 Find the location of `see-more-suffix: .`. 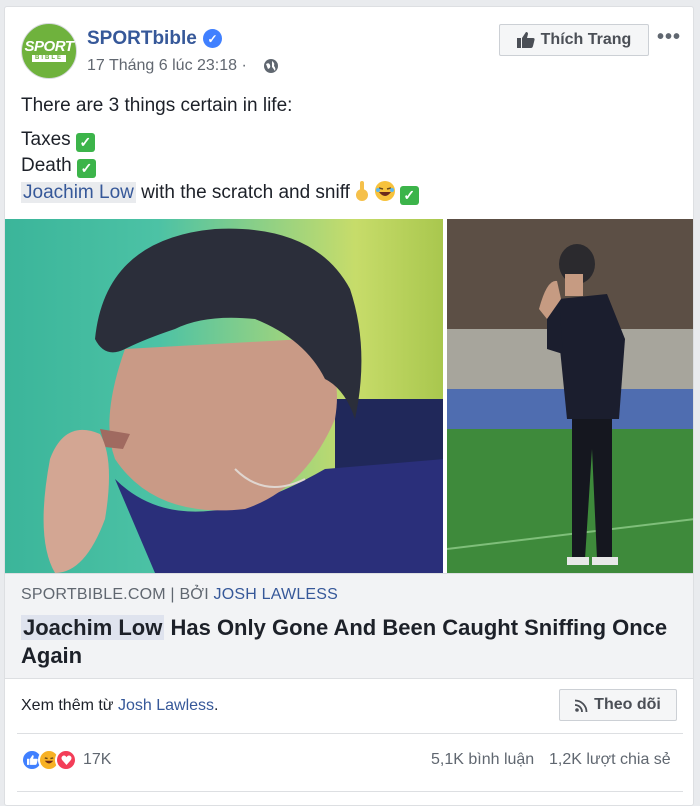

see-more-suffix: . is located at coordinates (216, 705).